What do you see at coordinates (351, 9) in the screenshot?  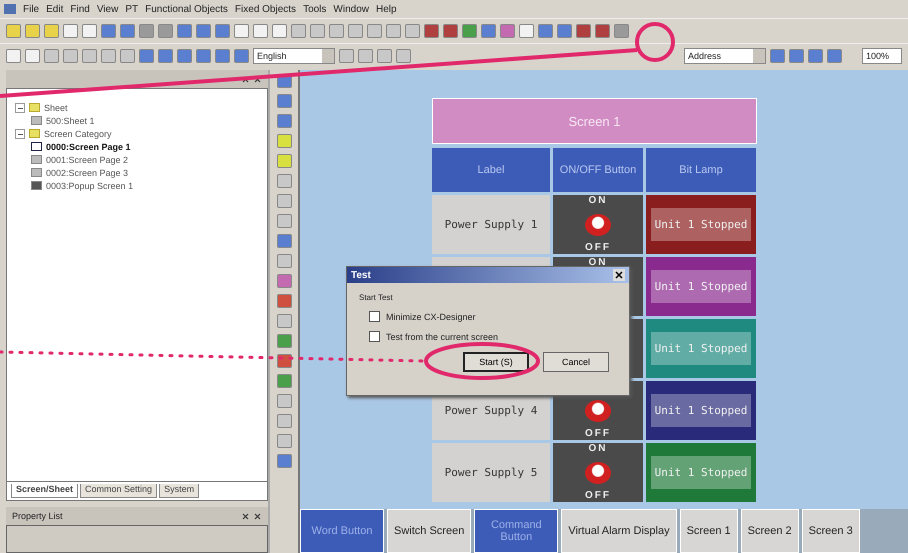 I see `menu-item: Window` at bounding box center [351, 9].